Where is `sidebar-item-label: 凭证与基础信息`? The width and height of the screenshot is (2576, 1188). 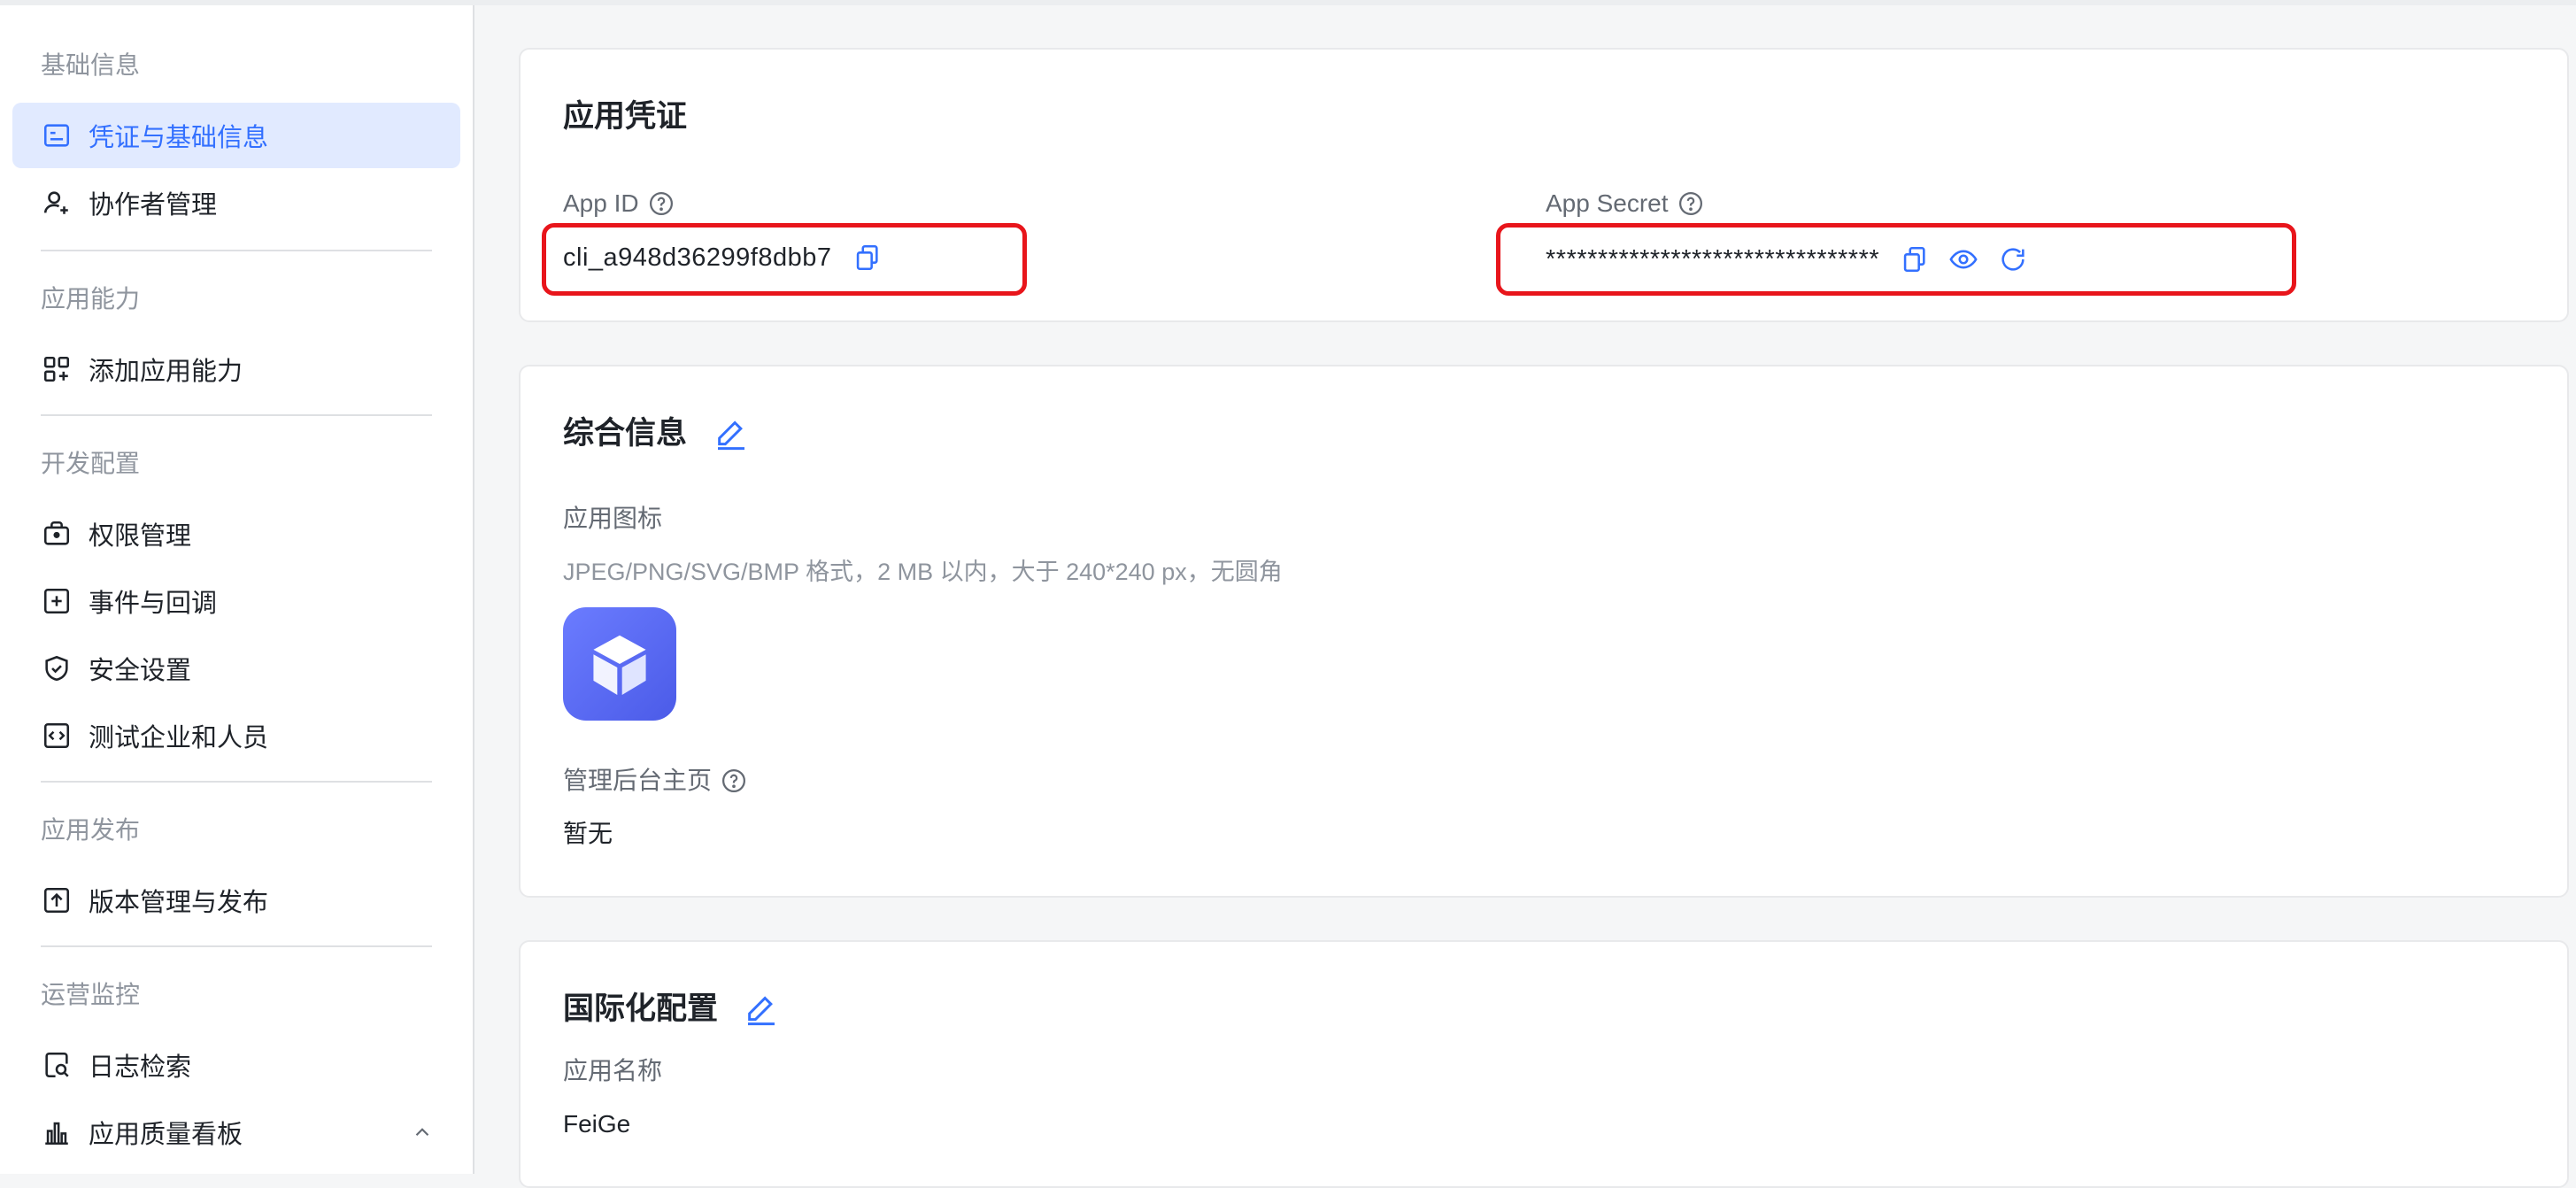 sidebar-item-label: 凭证与基础信息 is located at coordinates (179, 138).